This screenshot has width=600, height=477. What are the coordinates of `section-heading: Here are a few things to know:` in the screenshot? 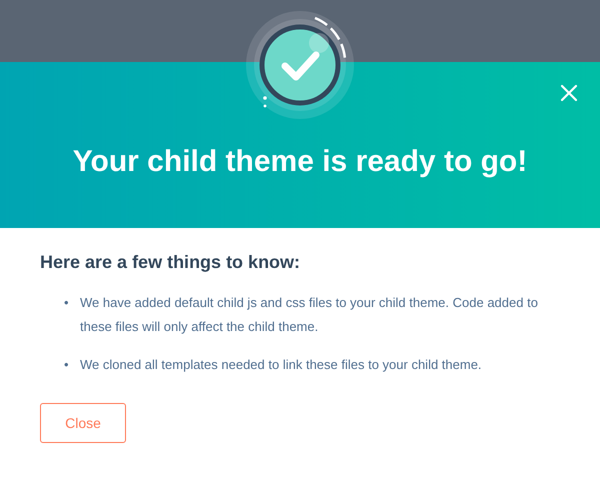 It's located at (171, 262).